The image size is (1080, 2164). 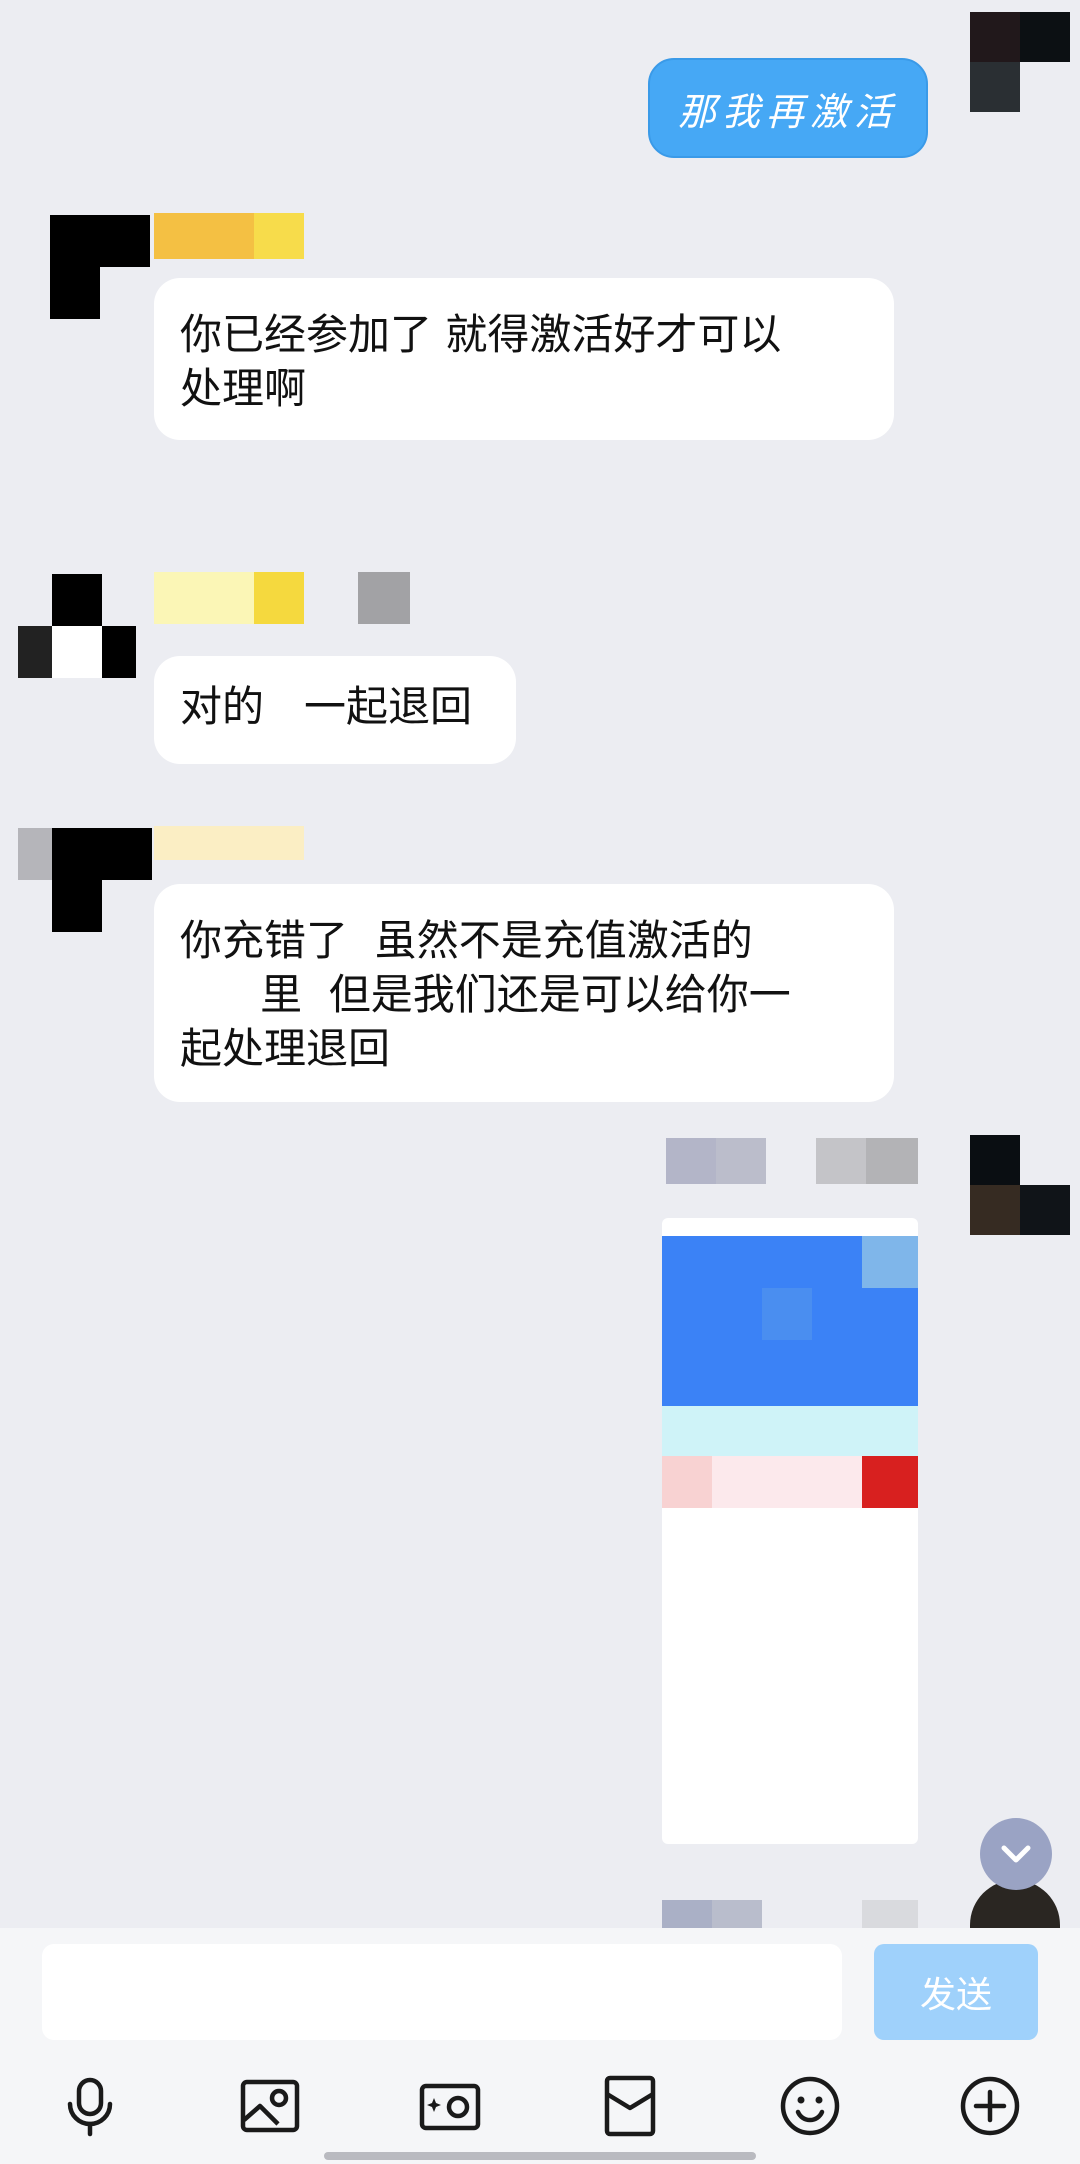 I want to click on red-packet-icon, so click(x=630, y=2106).